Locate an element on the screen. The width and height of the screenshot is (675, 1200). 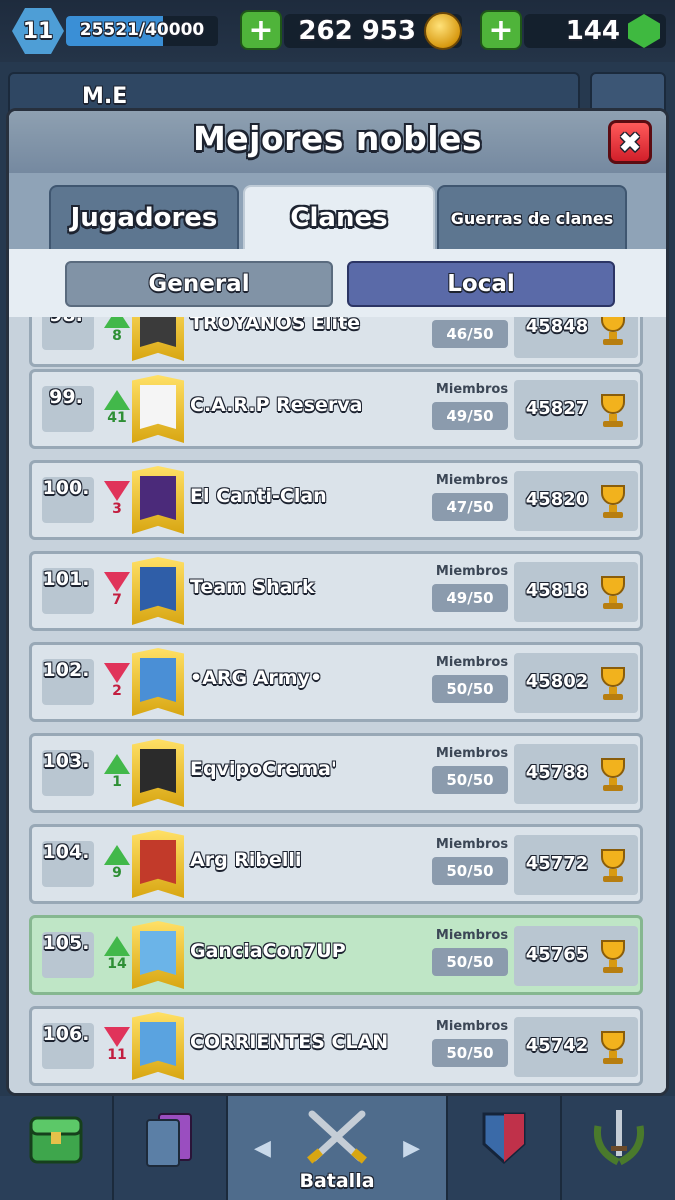
trophy-box: 45772 is located at coordinates (576, 865).